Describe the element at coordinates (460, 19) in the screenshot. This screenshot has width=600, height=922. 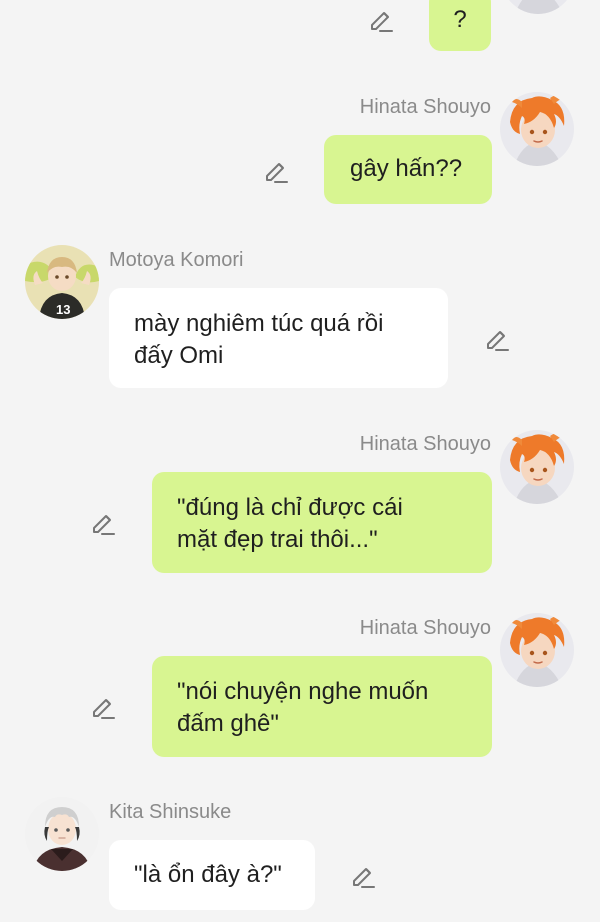
I see `message-text: ?` at that location.